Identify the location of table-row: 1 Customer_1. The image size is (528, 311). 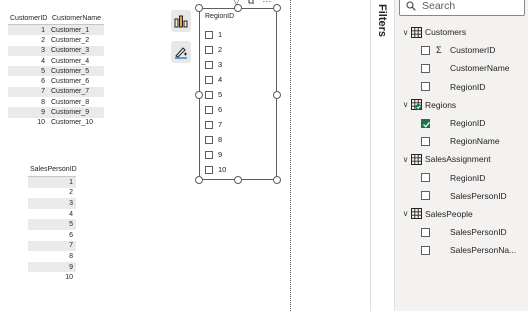
(56, 30).